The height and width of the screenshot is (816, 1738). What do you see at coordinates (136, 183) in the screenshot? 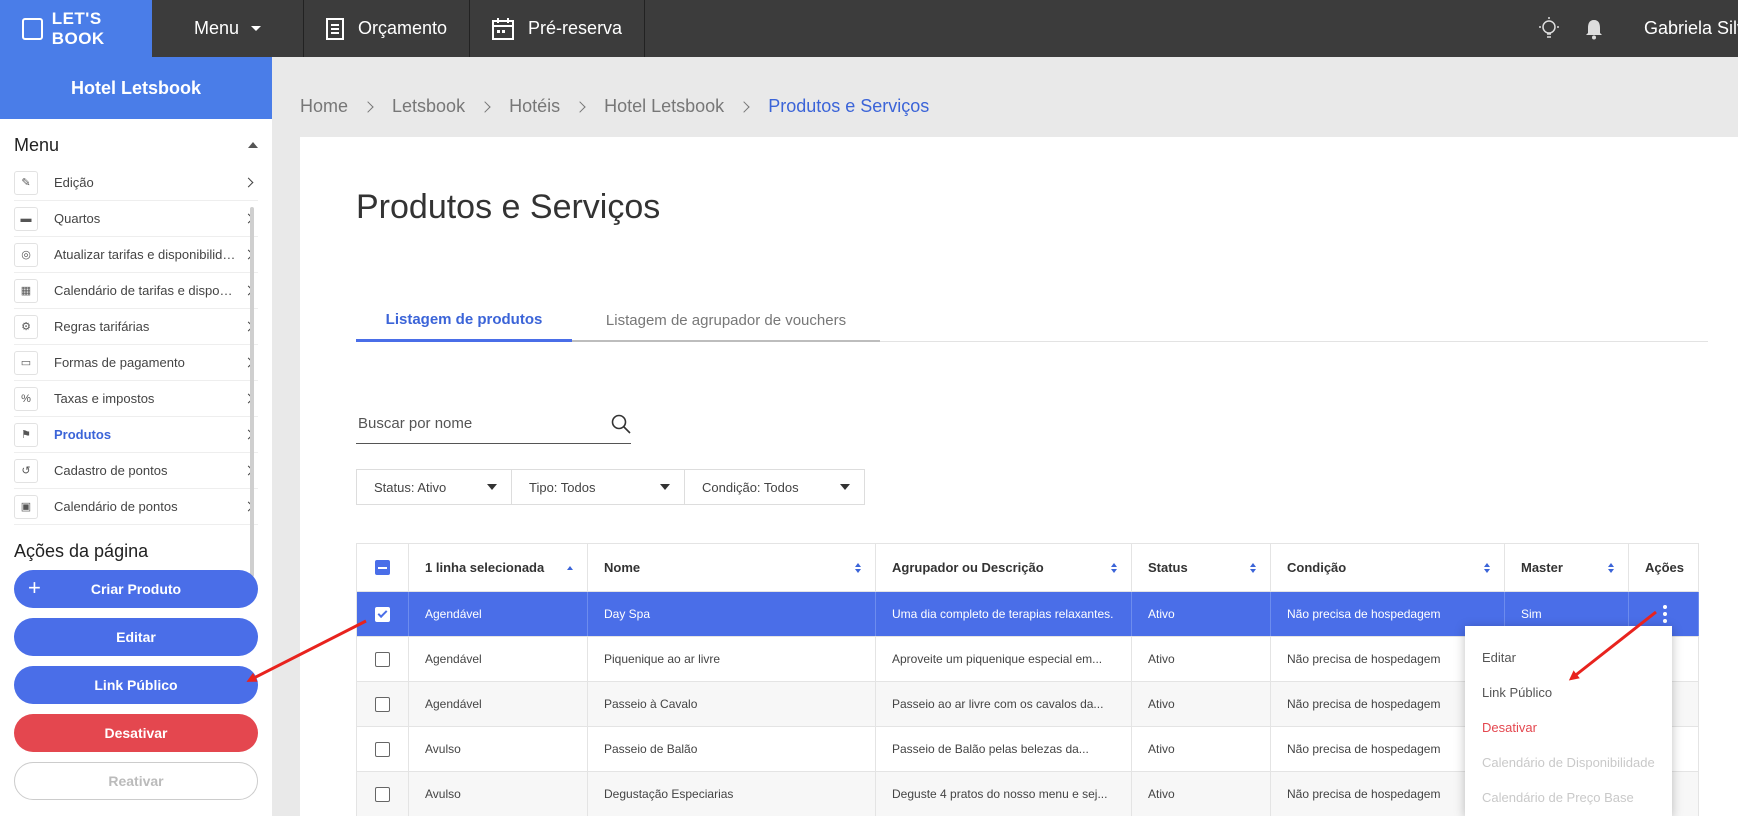
I see `sidebar-item-edicao: ✎ Edição` at bounding box center [136, 183].